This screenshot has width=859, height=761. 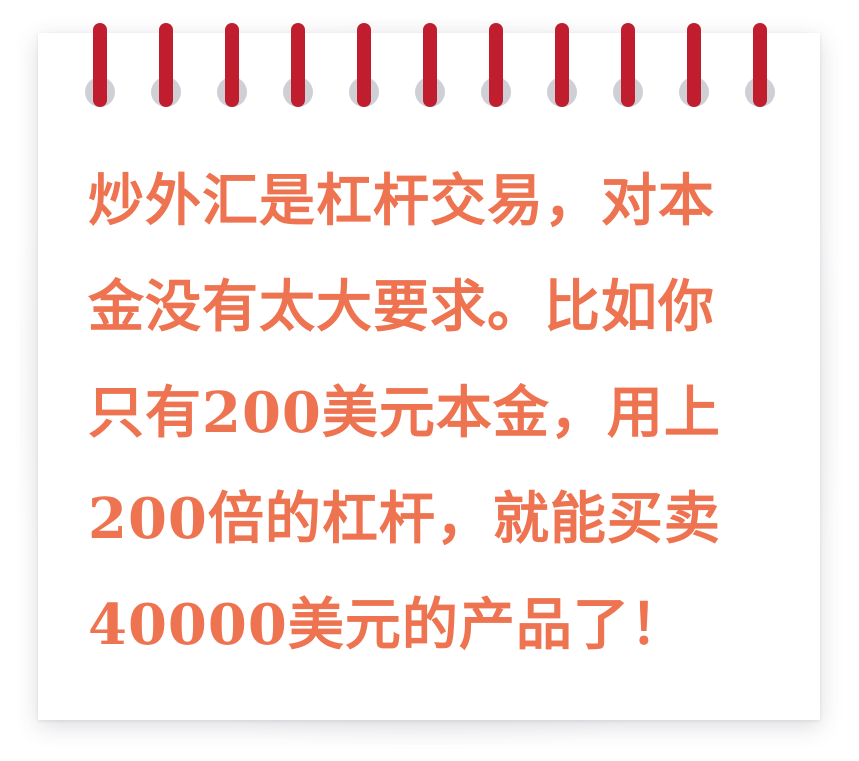 What do you see at coordinates (404, 519) in the screenshot?
I see `note-line: 200倍的杠杆，就能买卖` at bounding box center [404, 519].